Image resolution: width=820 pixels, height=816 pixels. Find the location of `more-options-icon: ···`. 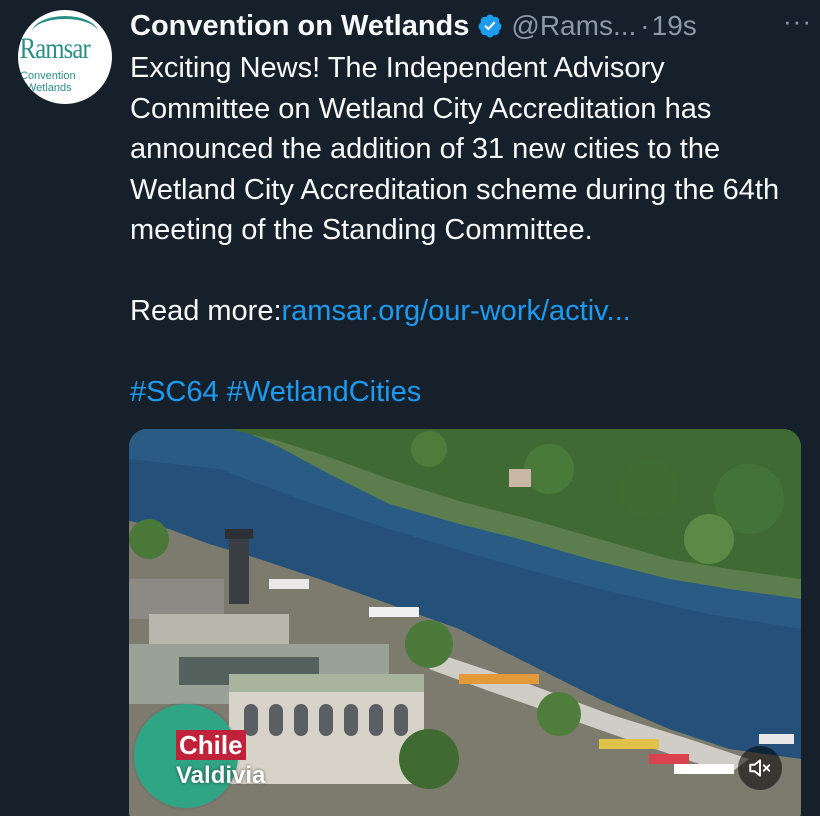

more-options-icon: ··· is located at coordinates (797, 21).